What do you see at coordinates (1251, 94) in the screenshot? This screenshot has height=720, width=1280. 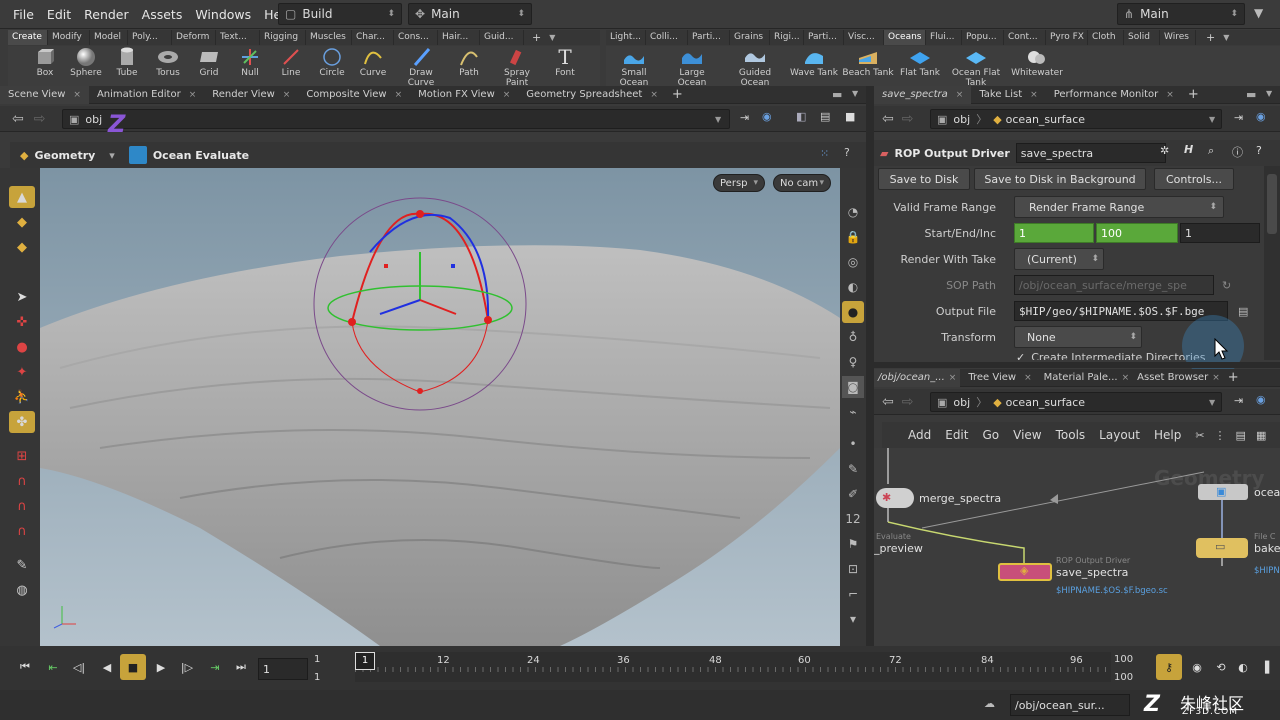 I see `maximize-icon: ▬` at bounding box center [1251, 94].